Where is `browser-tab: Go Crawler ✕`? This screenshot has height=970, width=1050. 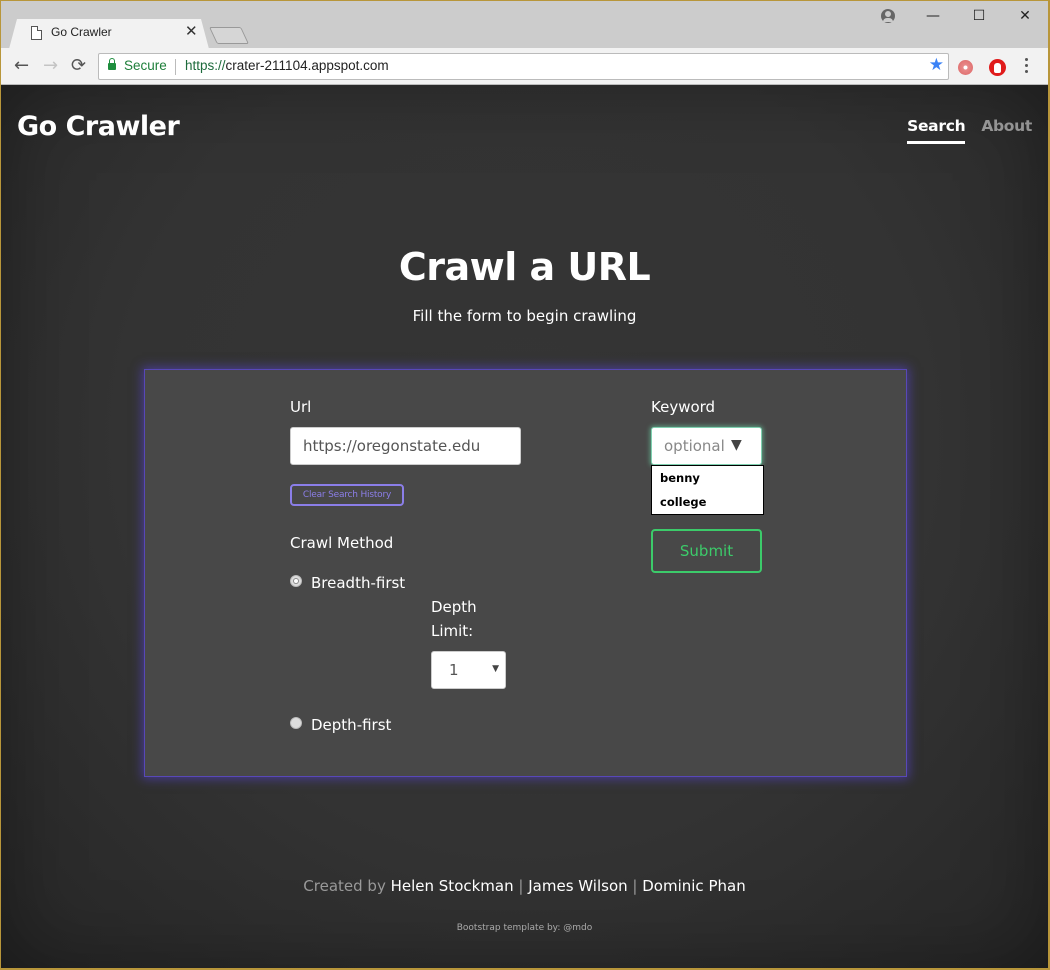 browser-tab: Go Crawler ✕ is located at coordinates (109, 34).